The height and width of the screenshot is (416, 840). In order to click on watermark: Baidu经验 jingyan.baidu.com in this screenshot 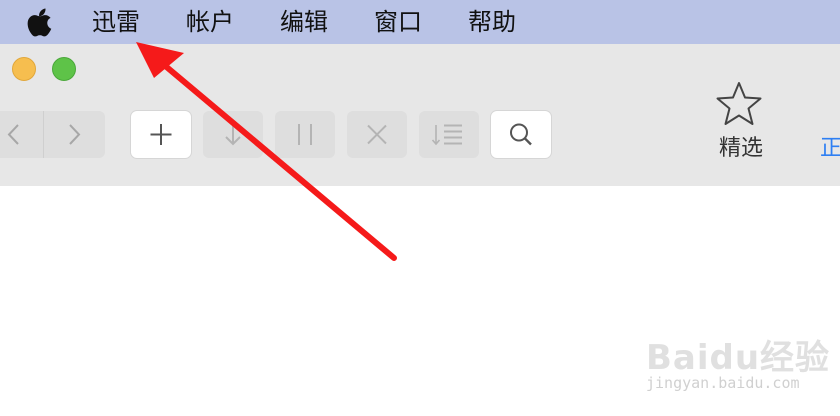, I will do `click(740, 365)`.